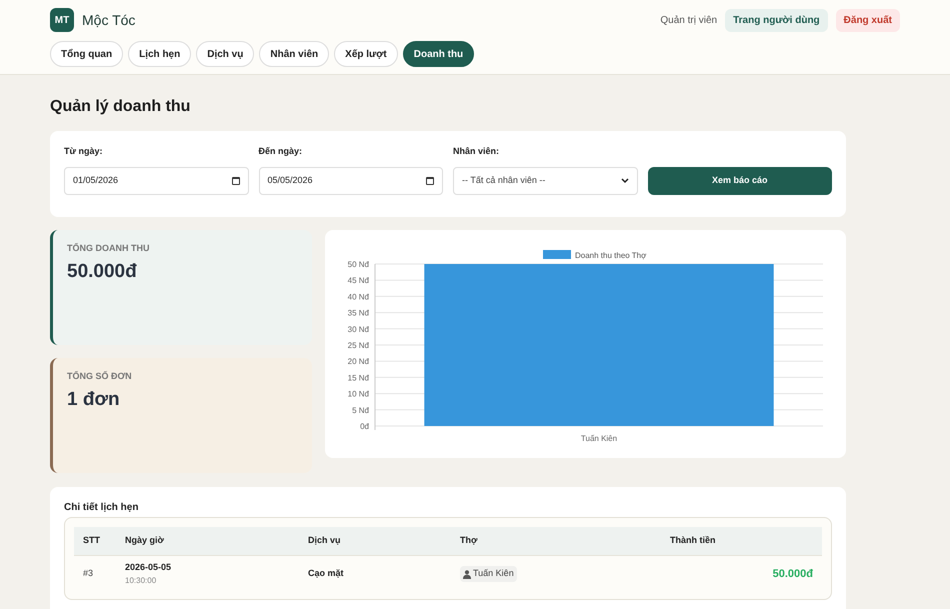 The height and width of the screenshot is (609, 950). Describe the element at coordinates (469, 540) in the screenshot. I see `column-header: Thợ` at that location.